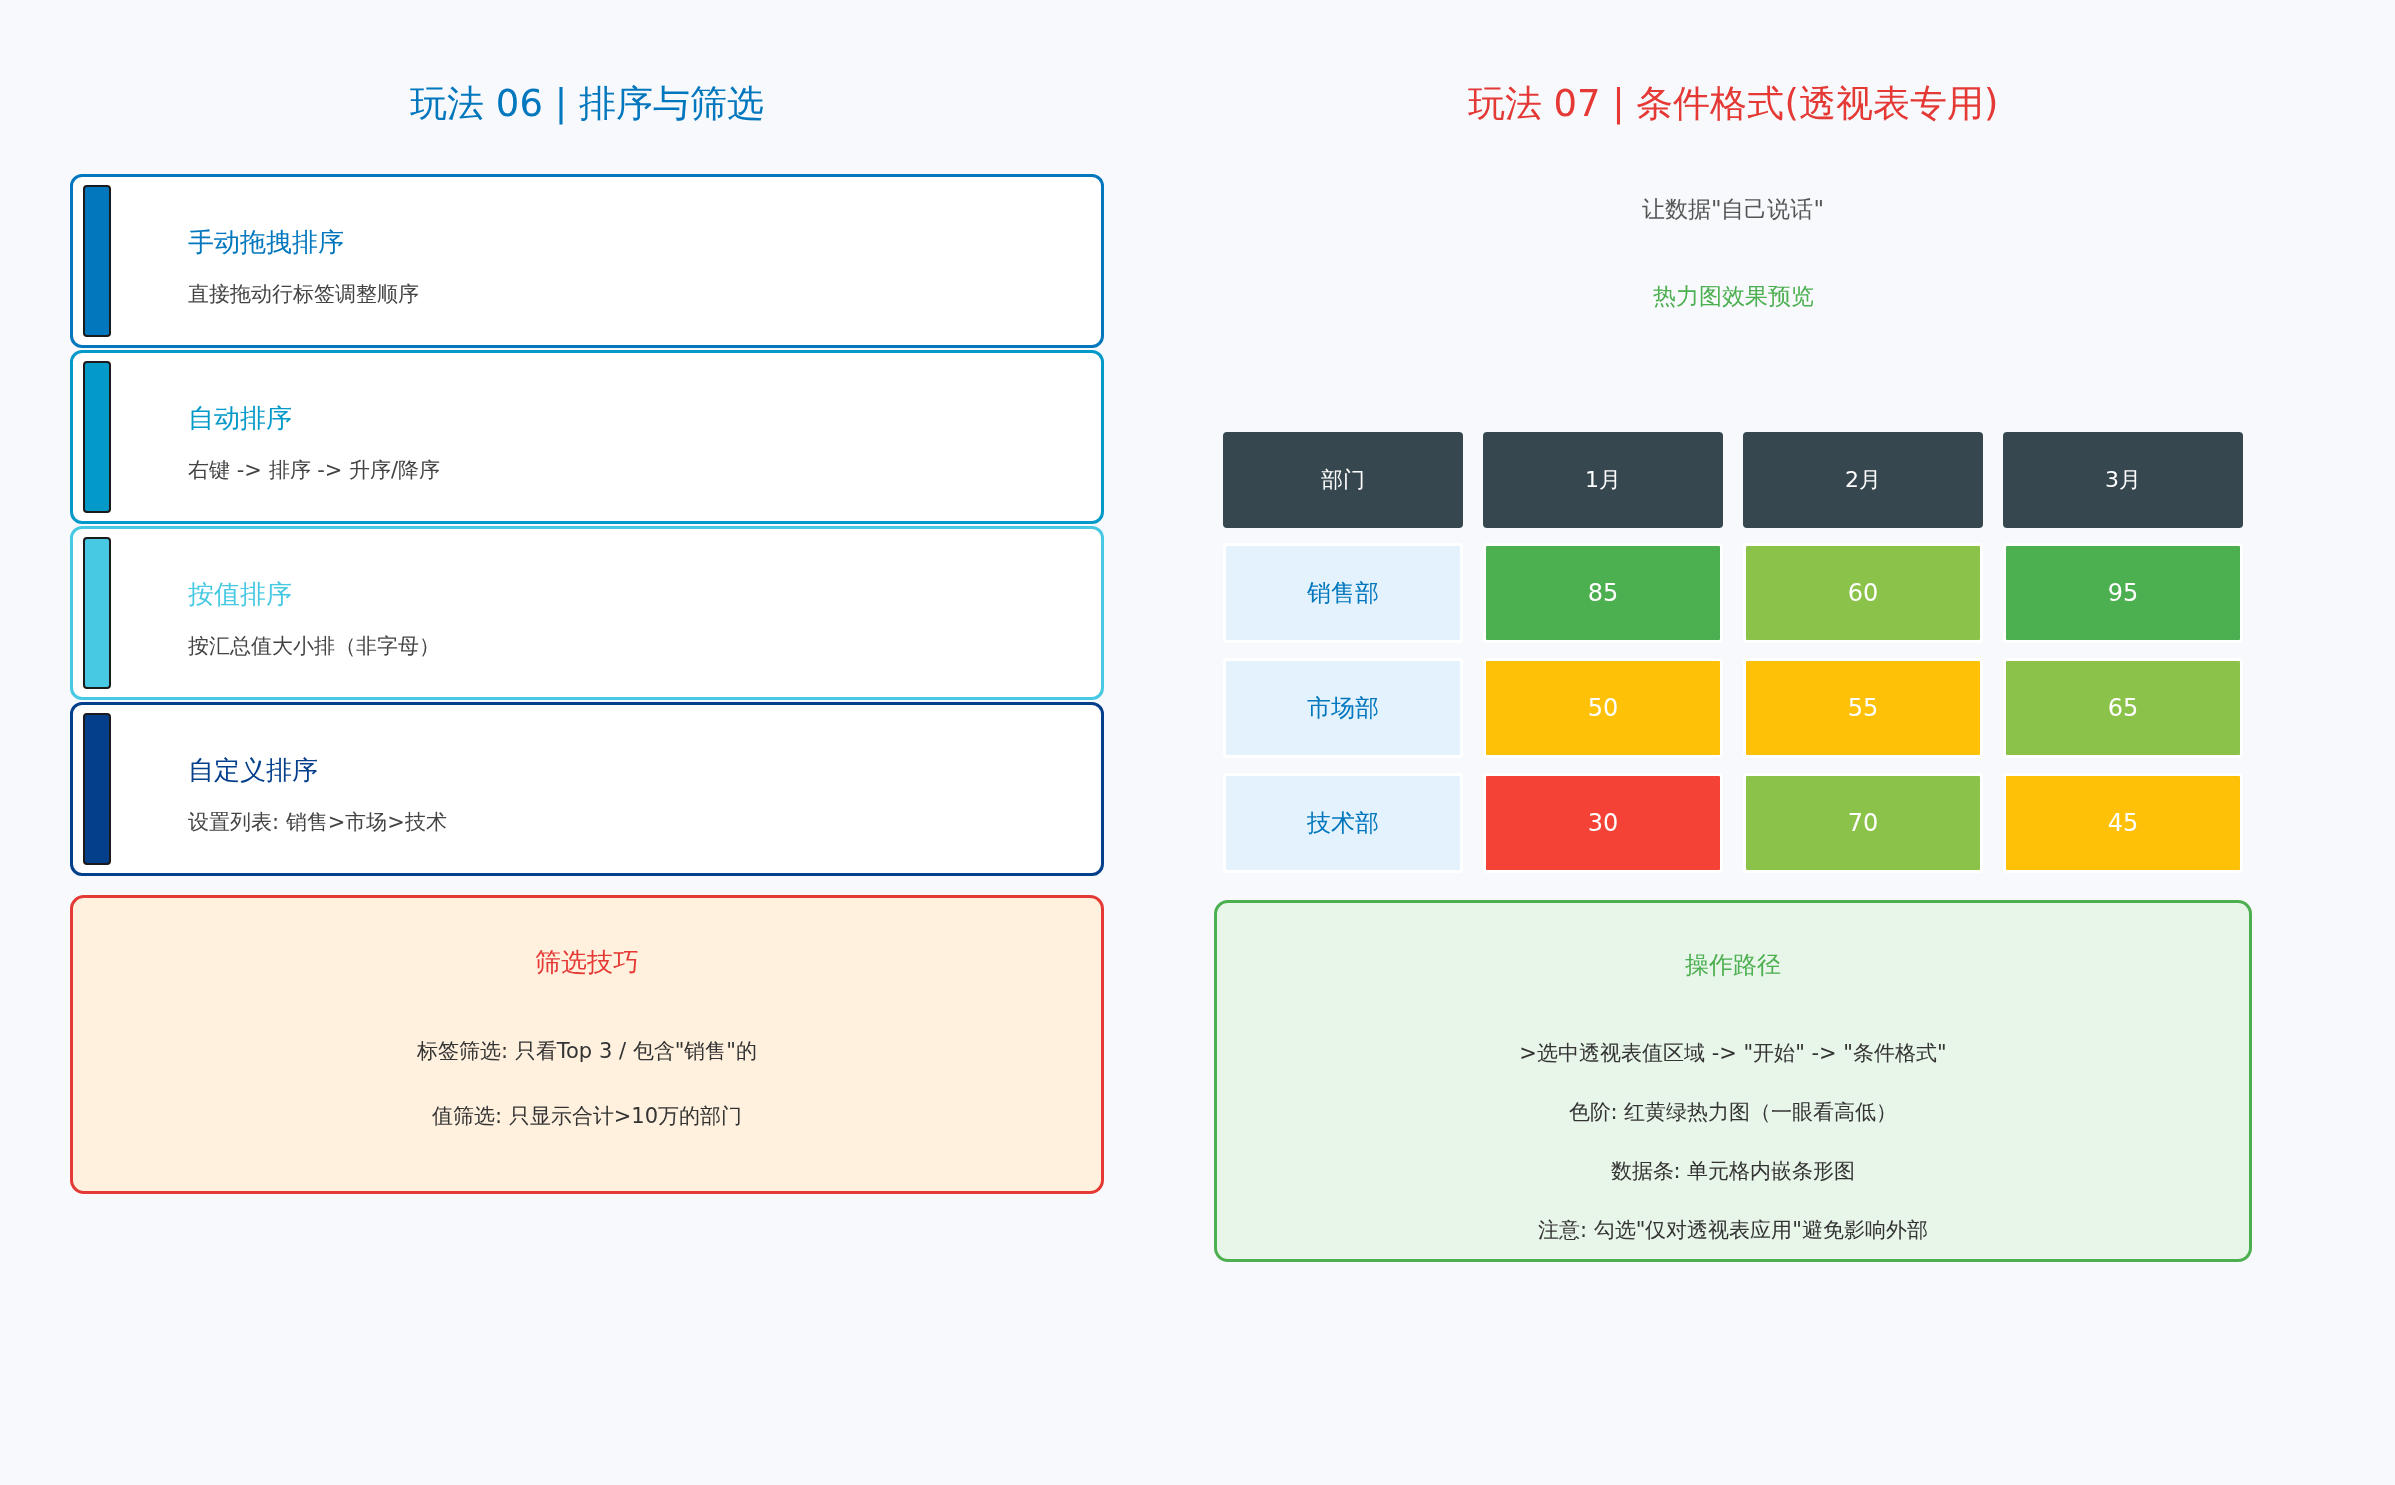 This screenshot has height=1485, width=2395. I want to click on step-text: 数据条: 单元格内嵌条形图, so click(1733, 1171).